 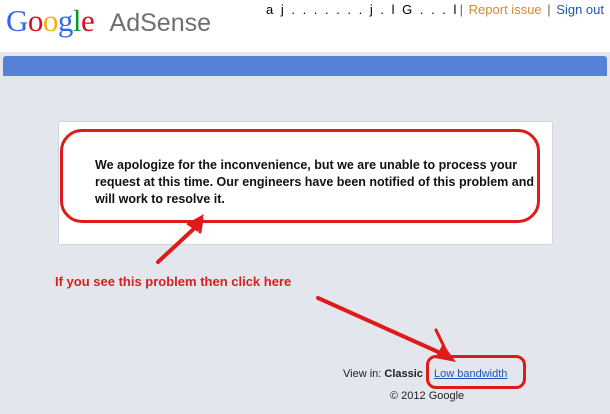 I want to click on view-in-text: View in: Classic, so click(x=383, y=374).